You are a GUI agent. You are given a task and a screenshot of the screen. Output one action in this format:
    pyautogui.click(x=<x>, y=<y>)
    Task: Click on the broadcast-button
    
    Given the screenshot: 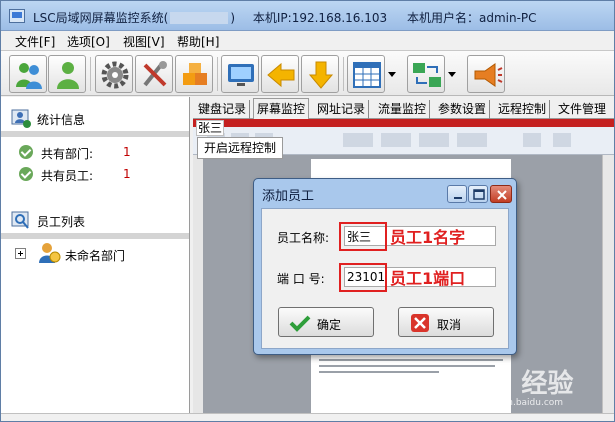 What is the action you would take?
    pyautogui.click(x=486, y=74)
    